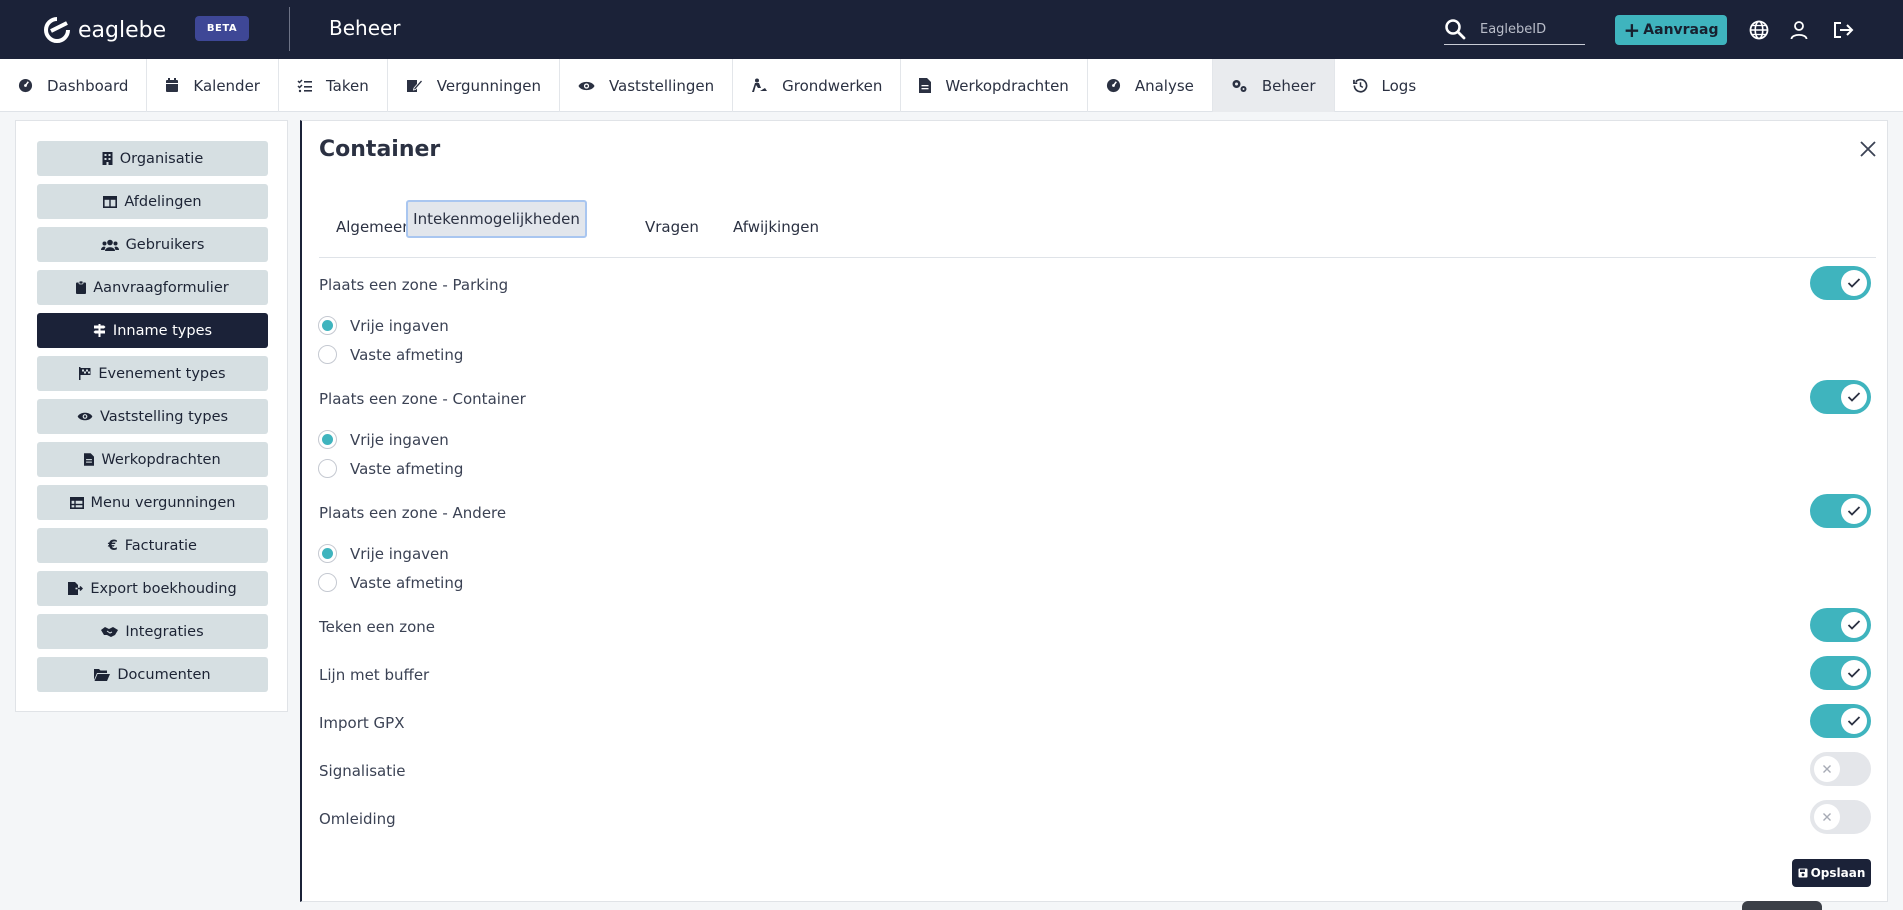 The image size is (1903, 910). Describe the element at coordinates (1455, 29) in the screenshot. I see `search-icon` at that location.